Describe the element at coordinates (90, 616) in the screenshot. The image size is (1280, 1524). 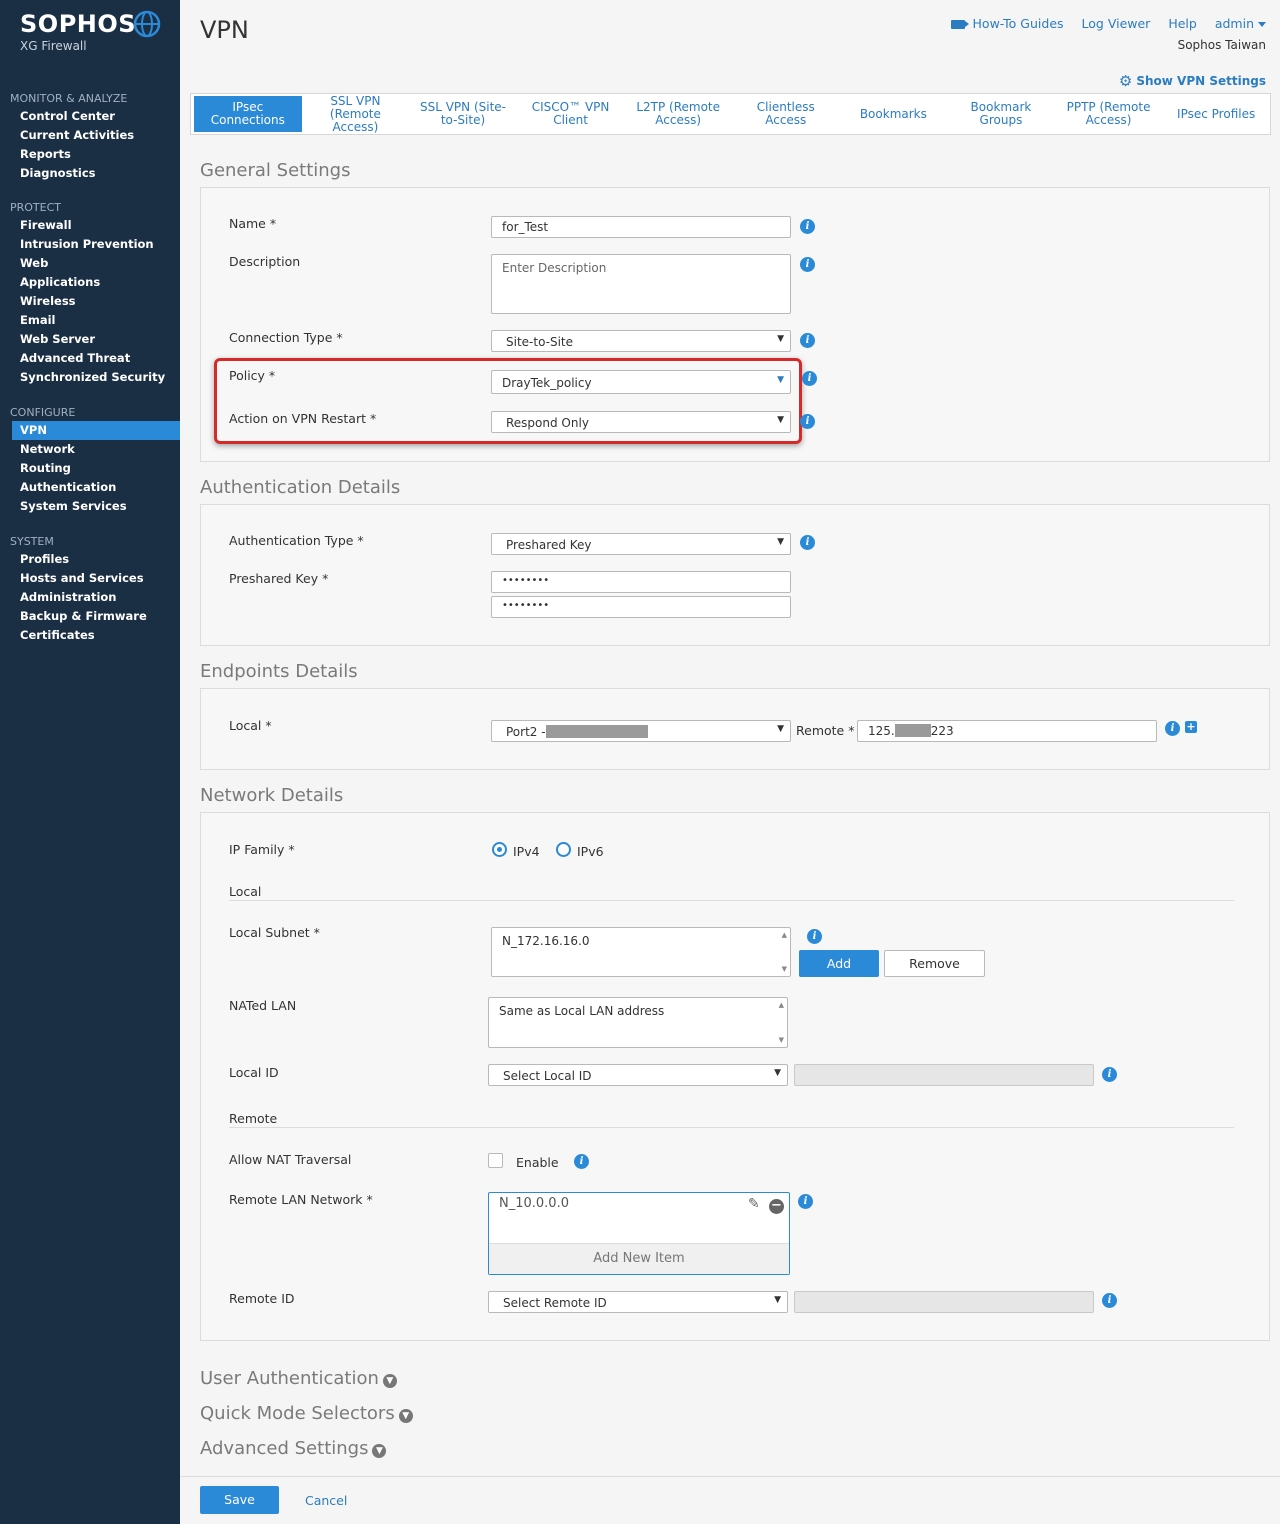
I see `sidebar-item-backup-firmware: Backup & Firmware` at that location.